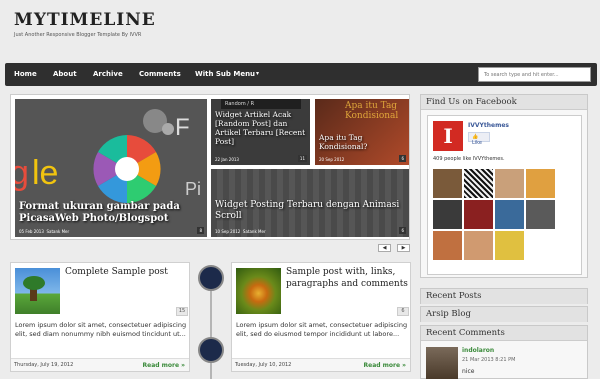 The image size is (600, 379). I want to click on svg-text: F, so click(182, 127).